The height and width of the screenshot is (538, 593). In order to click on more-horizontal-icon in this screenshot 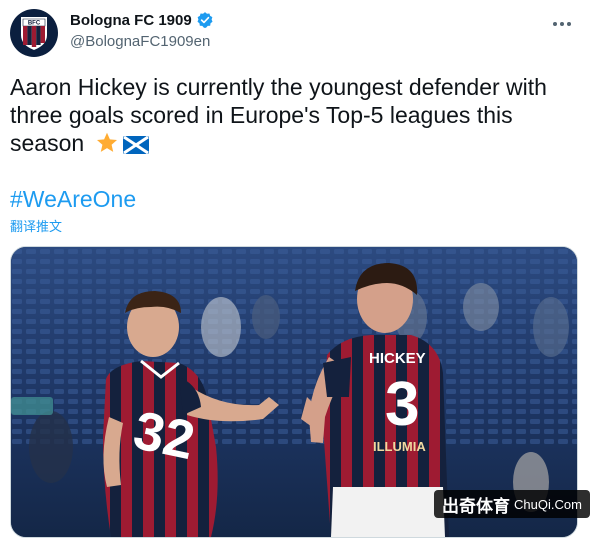, I will do `click(562, 24)`.